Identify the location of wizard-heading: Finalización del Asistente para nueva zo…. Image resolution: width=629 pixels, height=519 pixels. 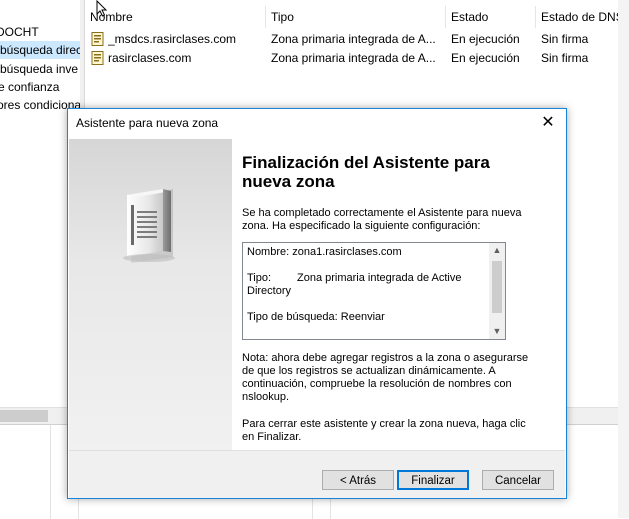
(366, 172).